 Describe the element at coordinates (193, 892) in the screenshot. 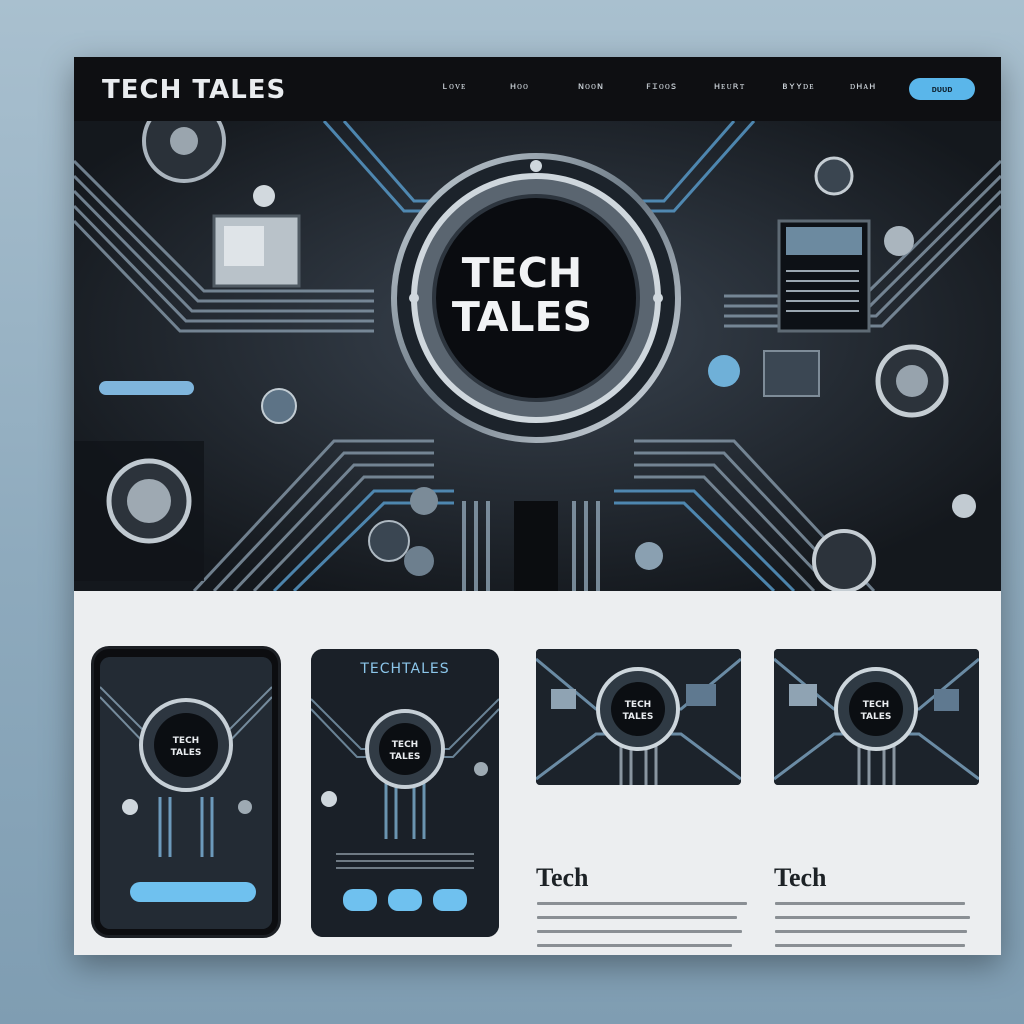

I see `phone-cta-button` at that location.